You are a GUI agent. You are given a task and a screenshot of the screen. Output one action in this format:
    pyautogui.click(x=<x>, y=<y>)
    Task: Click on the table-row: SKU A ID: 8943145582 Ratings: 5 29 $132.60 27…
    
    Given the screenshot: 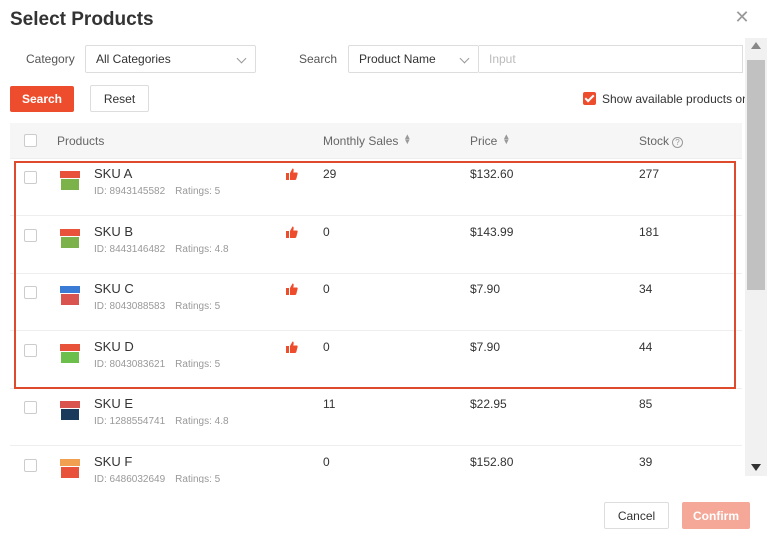 What is the action you would take?
    pyautogui.click(x=376, y=187)
    